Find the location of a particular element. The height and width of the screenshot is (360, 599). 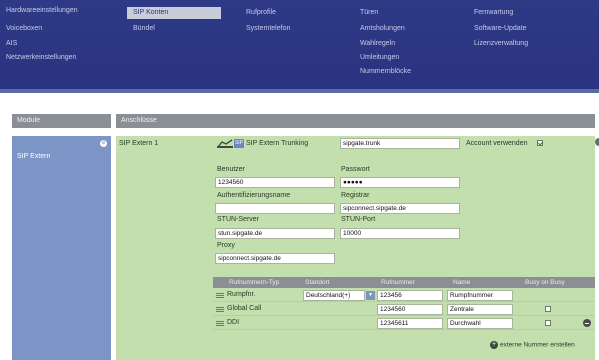

modules-header: Module is located at coordinates (61, 121).